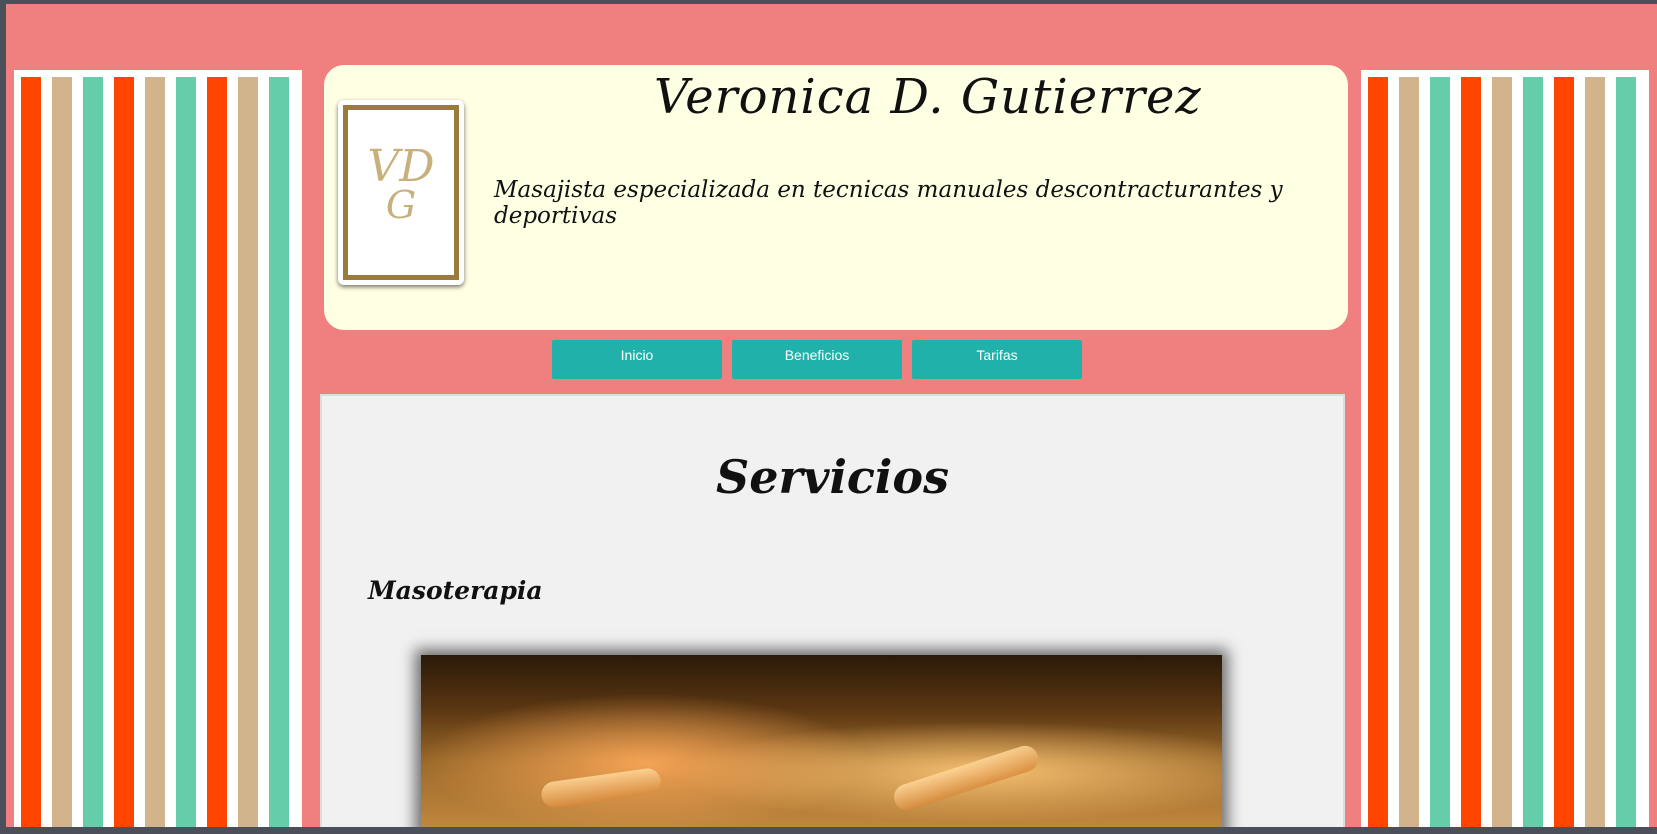  Describe the element at coordinates (966, 778) in the screenshot. I see `photo-hand-right` at that location.